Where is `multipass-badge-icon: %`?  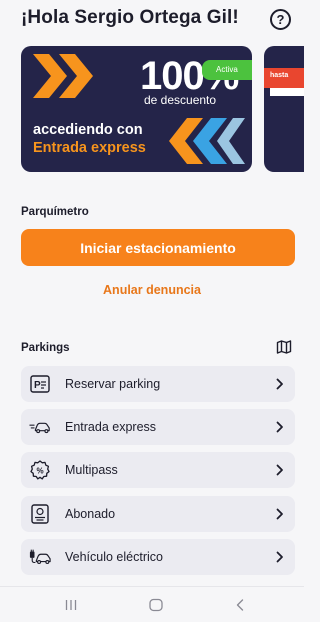 multipass-badge-icon: % is located at coordinates (40, 470).